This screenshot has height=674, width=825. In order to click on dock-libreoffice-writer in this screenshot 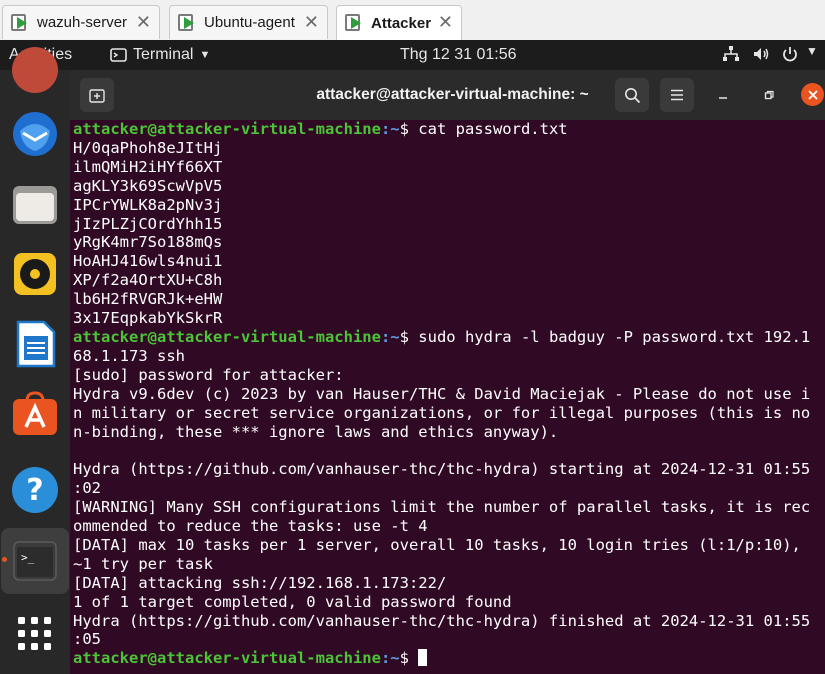, I will do `click(35, 344)`.